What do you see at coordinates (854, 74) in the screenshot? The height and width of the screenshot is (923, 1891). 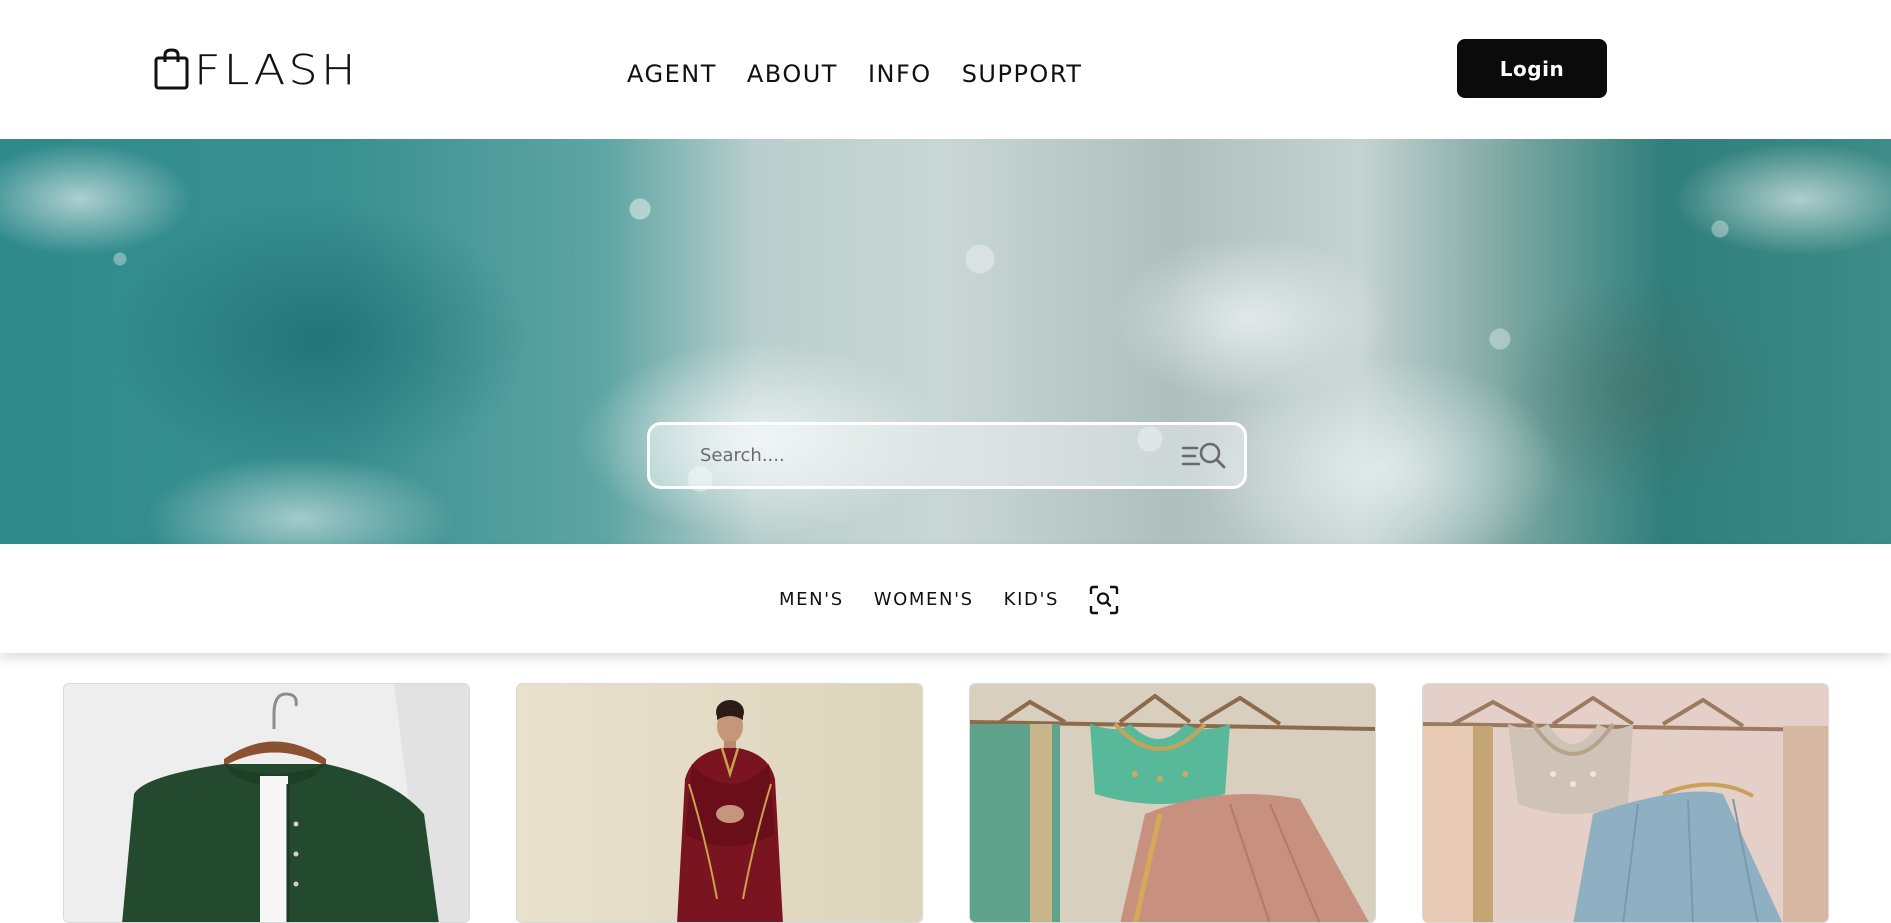 I see `main-nav: AGENT ABOUT INFO SUPPORT` at bounding box center [854, 74].